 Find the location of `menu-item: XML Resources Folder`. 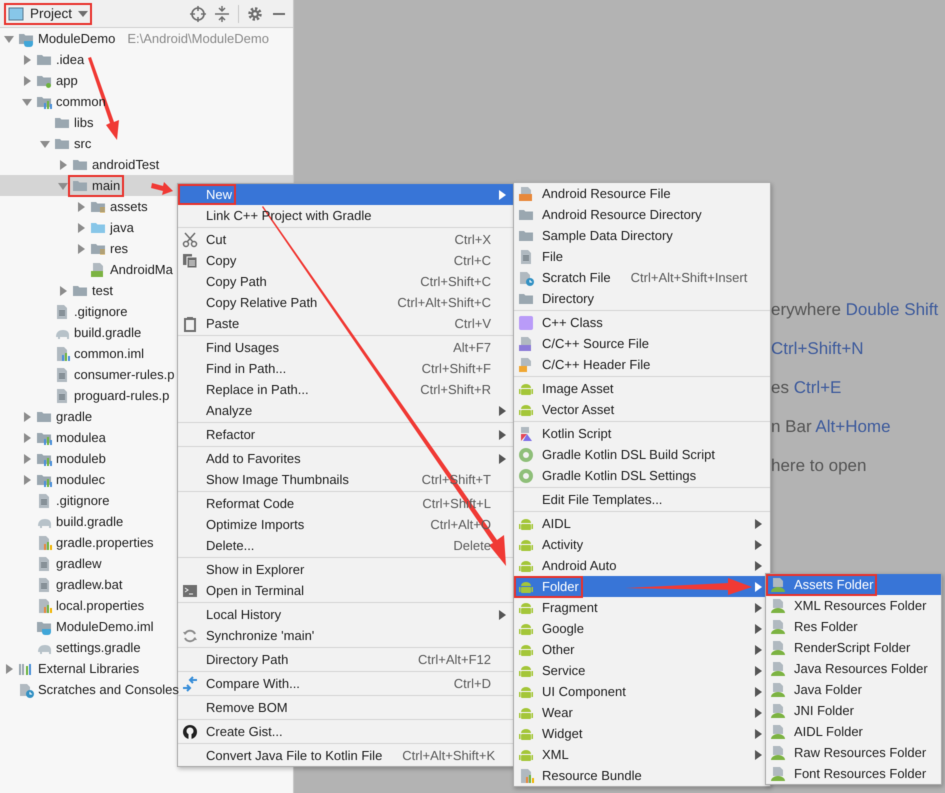

menu-item: XML Resources Folder is located at coordinates (853, 605).